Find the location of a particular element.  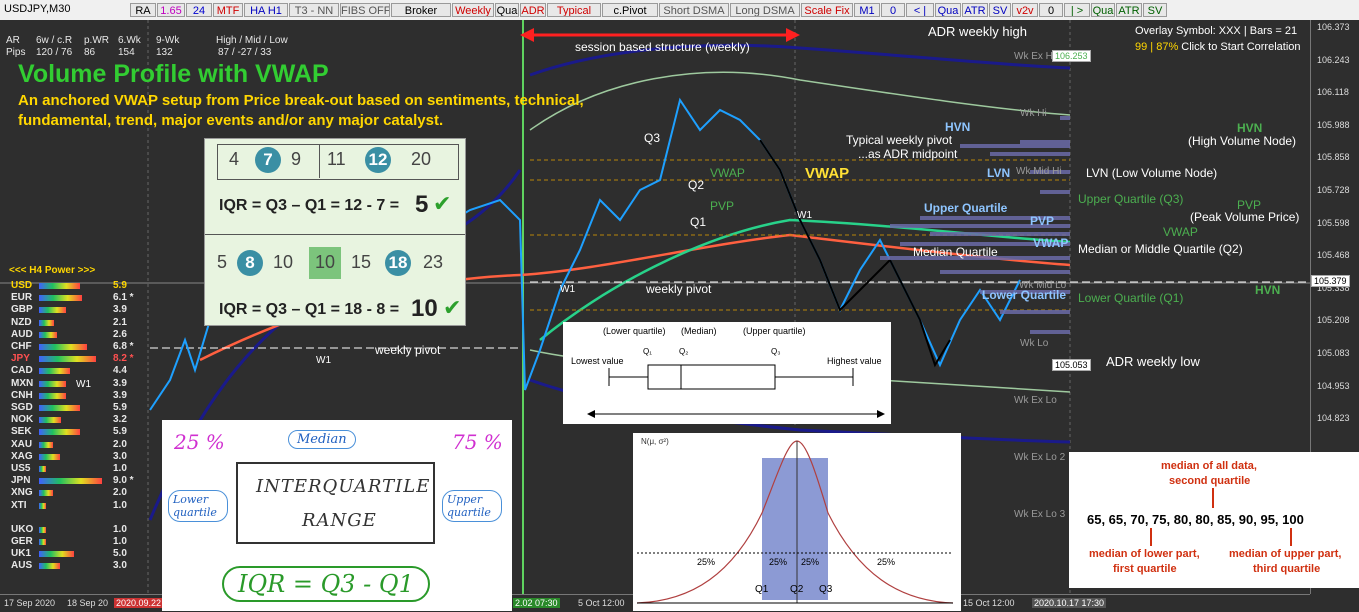

adr-low-price-tag: 105.053 is located at coordinates (1071, 365).